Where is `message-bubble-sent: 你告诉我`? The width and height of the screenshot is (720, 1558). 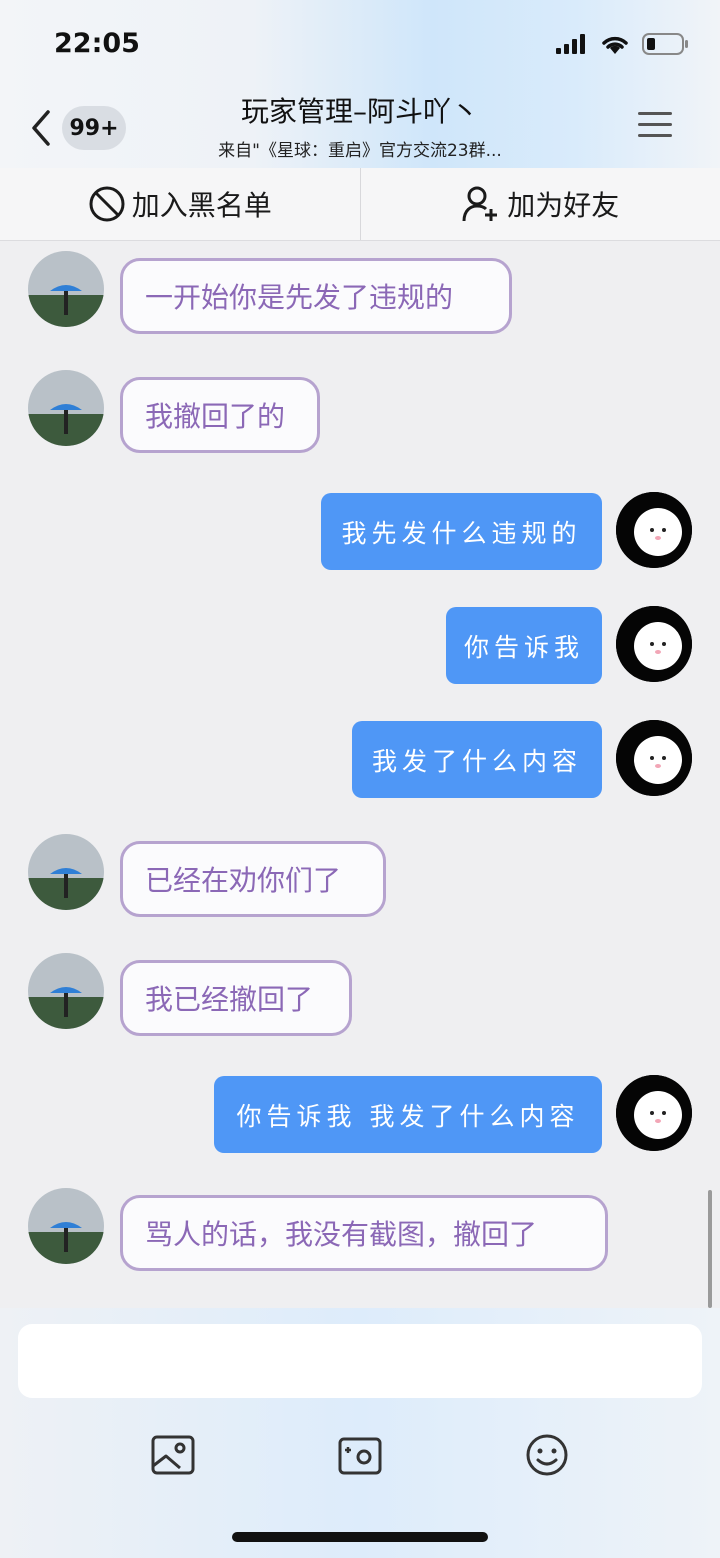
message-bubble-sent: 你告诉我 is located at coordinates (524, 645).